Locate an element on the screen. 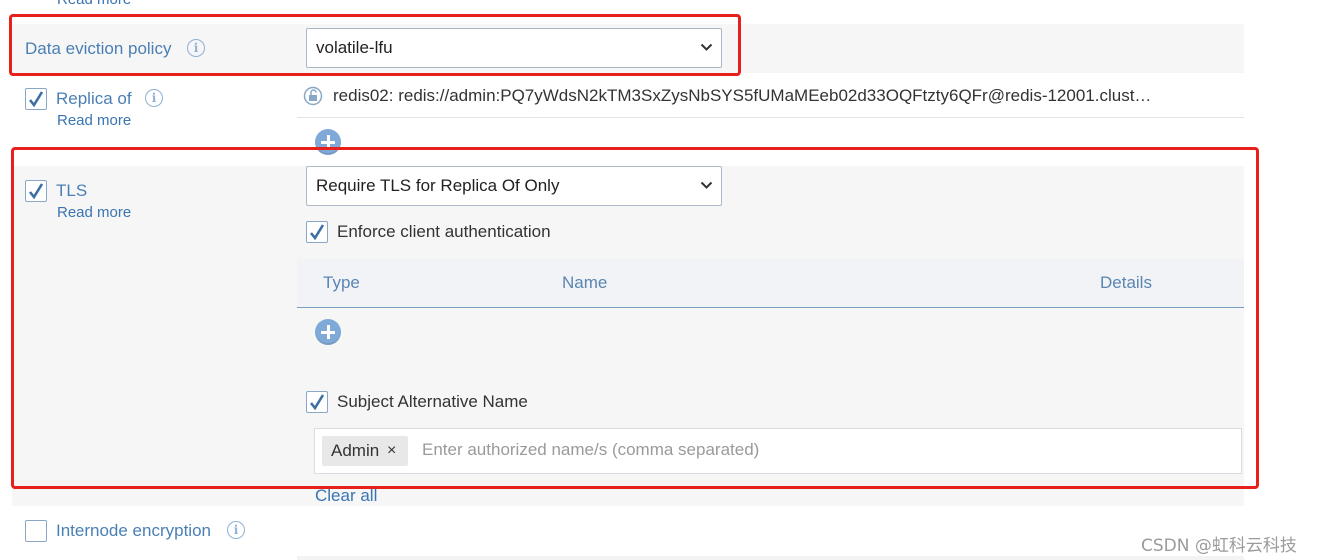 This screenshot has width=1328, height=560. eviction-policy-select: volatile-lfu is located at coordinates (514, 48).